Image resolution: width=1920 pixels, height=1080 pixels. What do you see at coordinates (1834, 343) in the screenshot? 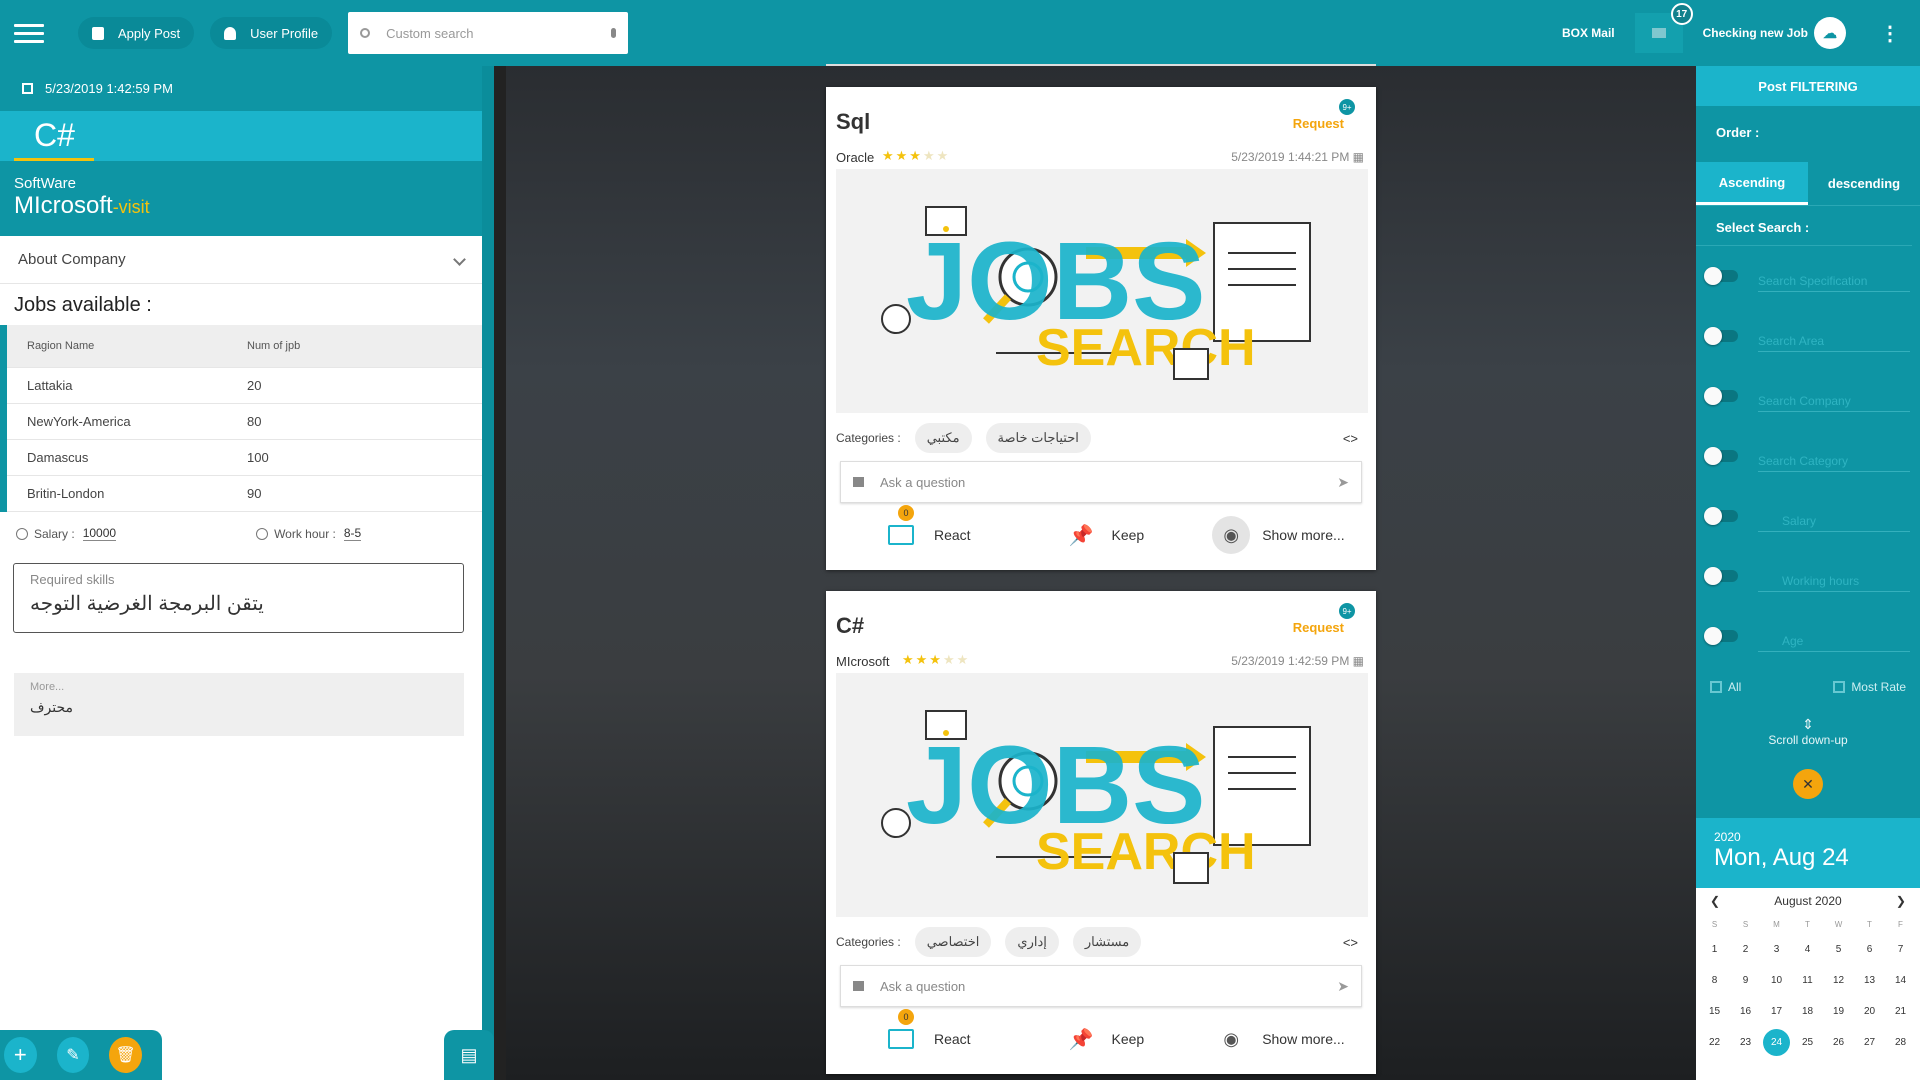
I see `filter-select: Search Area` at bounding box center [1834, 343].